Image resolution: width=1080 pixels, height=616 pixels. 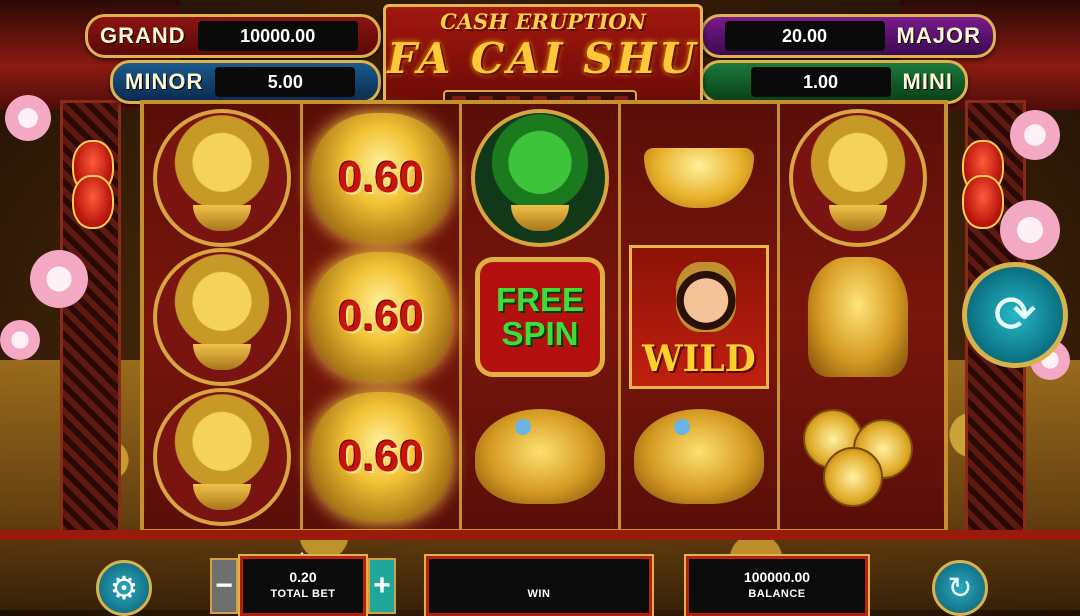 What do you see at coordinates (539, 594) in the screenshot?
I see `win-label: WIN` at bounding box center [539, 594].